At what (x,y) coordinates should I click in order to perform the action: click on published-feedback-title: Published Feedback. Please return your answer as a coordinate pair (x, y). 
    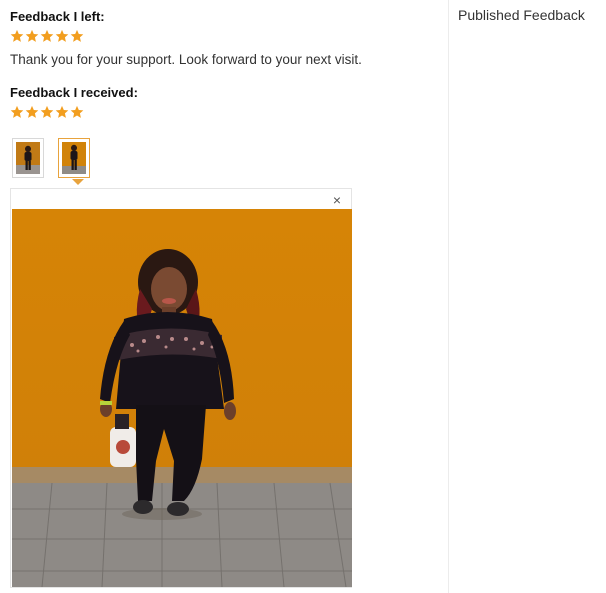
    Looking at the image, I should click on (521, 15).